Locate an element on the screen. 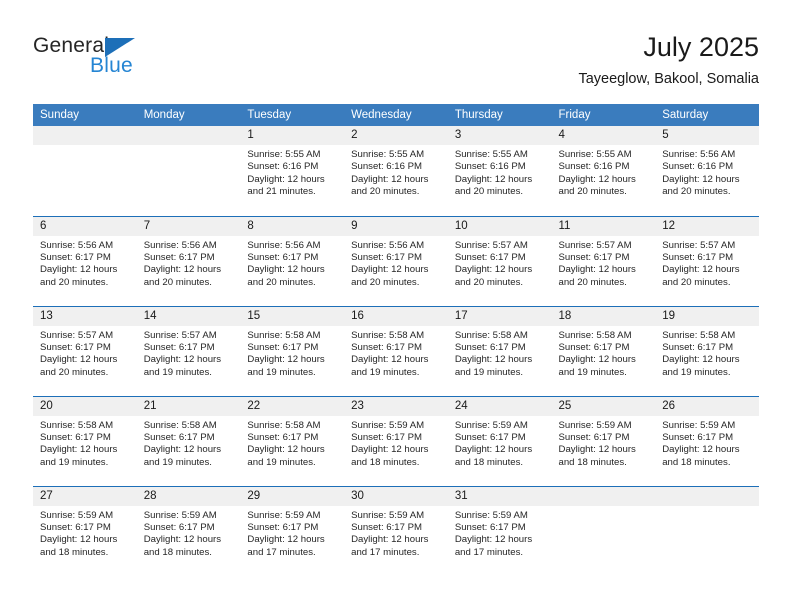 The image size is (792, 612). title-block: July 2025 Tayeeglow, Bakool, Somalia is located at coordinates (668, 60).